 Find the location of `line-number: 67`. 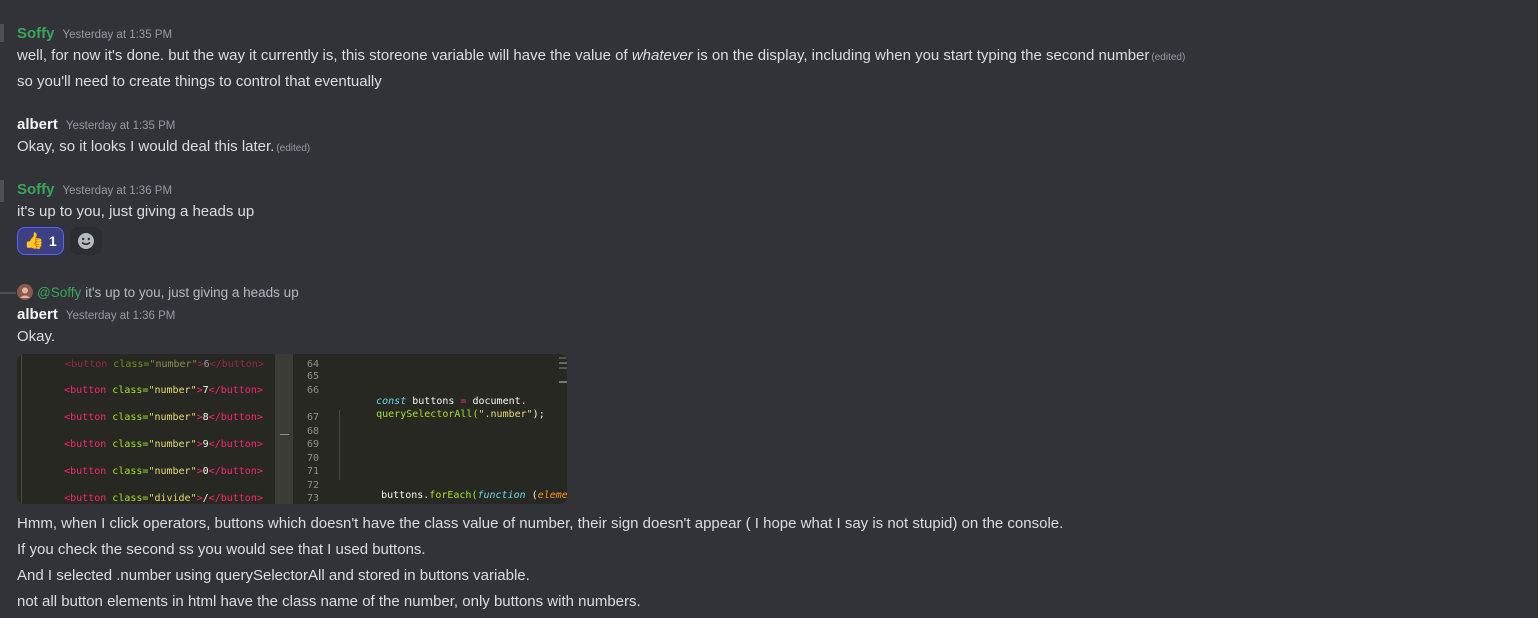

line-number: 67 is located at coordinates (312, 417).